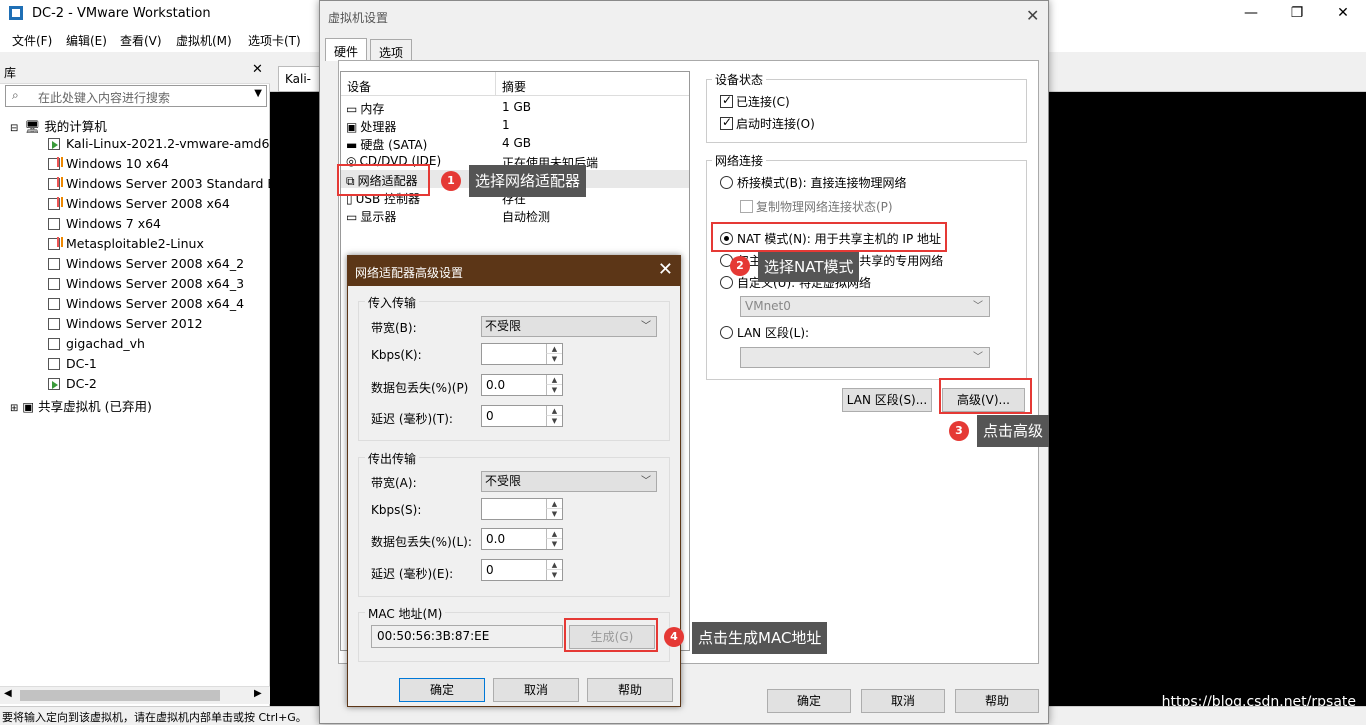  What do you see at coordinates (81, 406) in the screenshot?
I see `tree-shared: ⊞ ▣ 共享虚拟机 (已弃用)` at bounding box center [81, 406].